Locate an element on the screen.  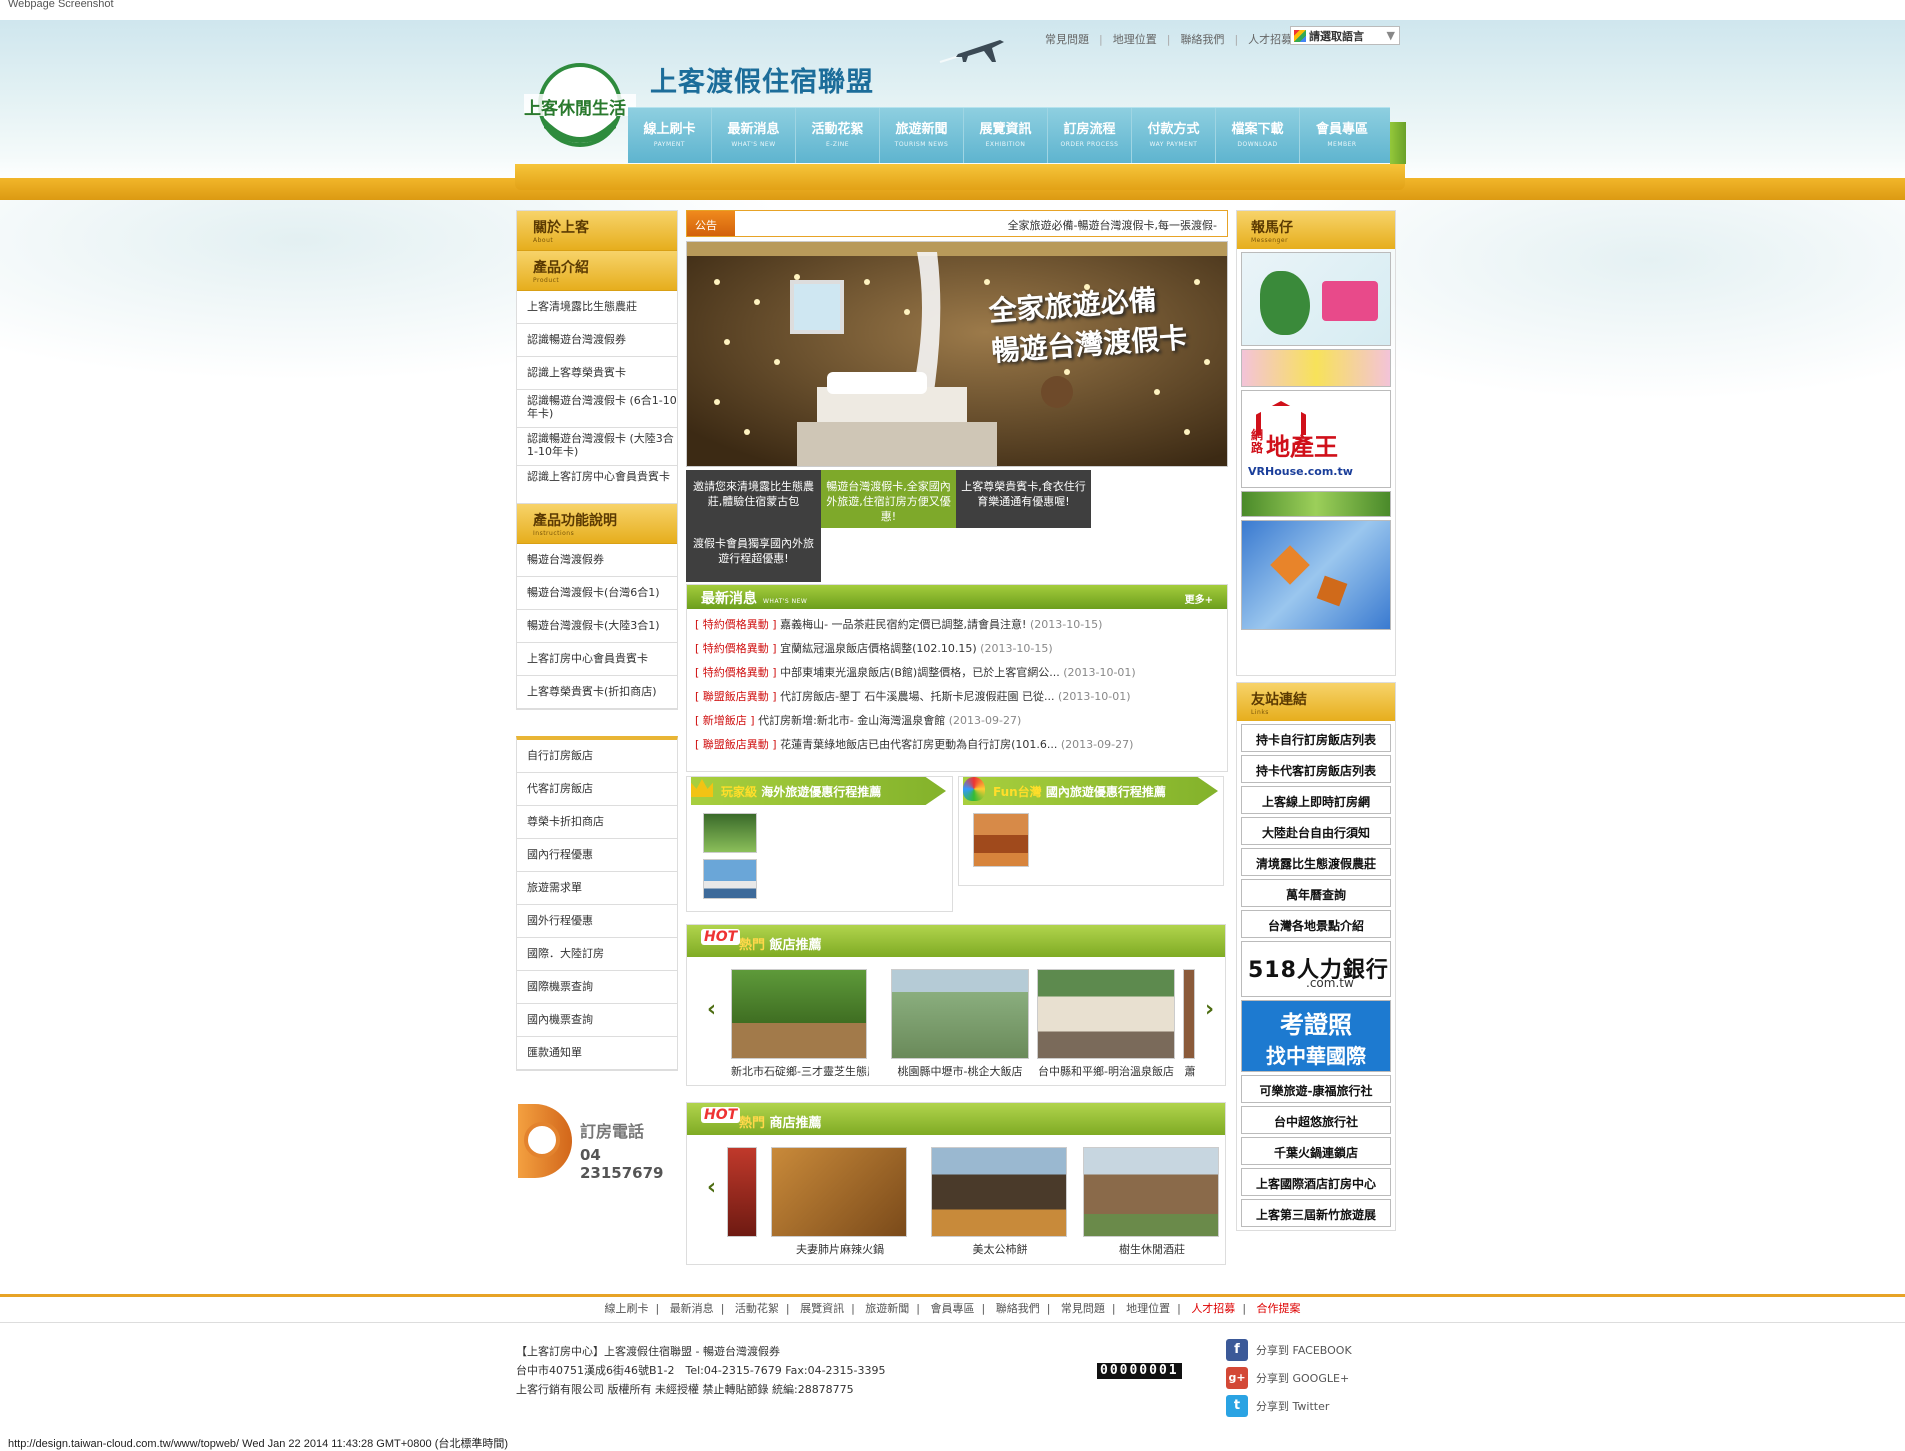
sidebar-item-instruction: 暢遊台灣渡假卡(大陸3合1) is located at coordinates (597, 626).